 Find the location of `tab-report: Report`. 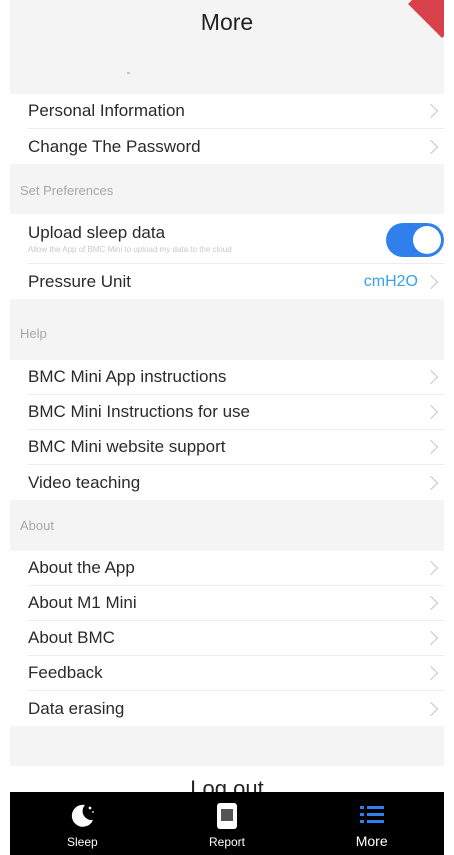

tab-report: Report is located at coordinates (227, 823).